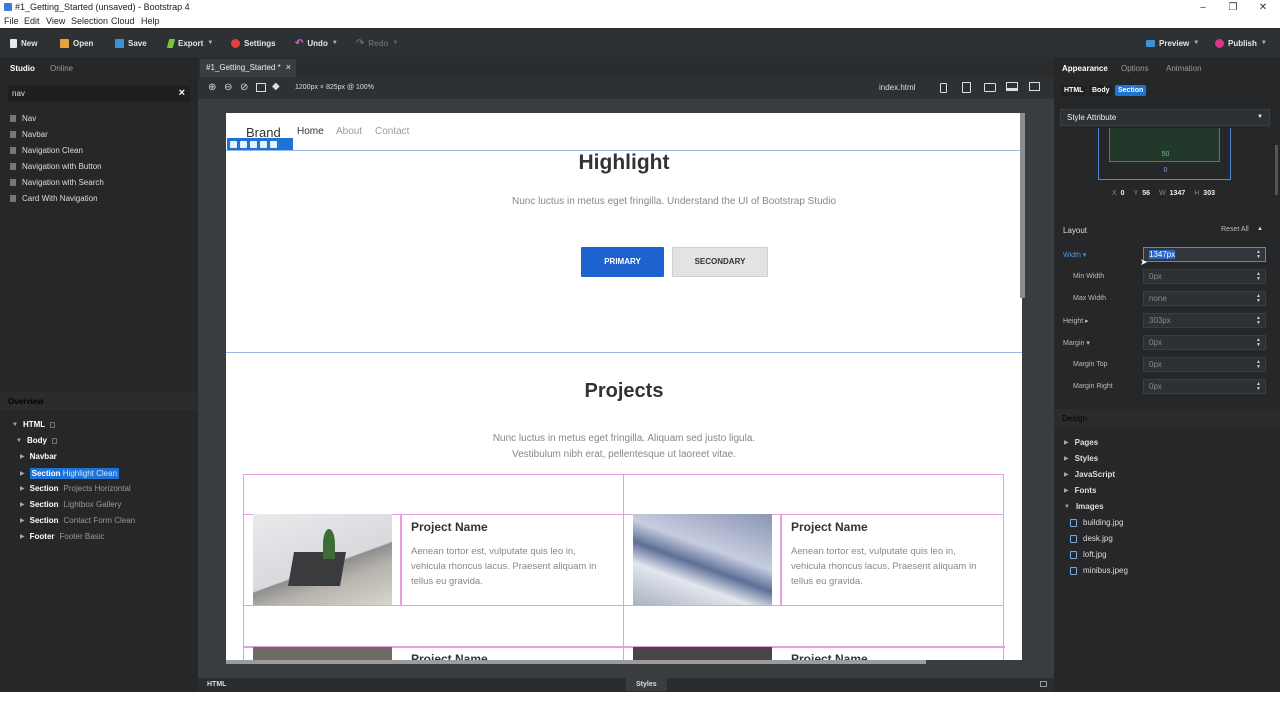  I want to click on duplicate-icon, so click(253, 144).